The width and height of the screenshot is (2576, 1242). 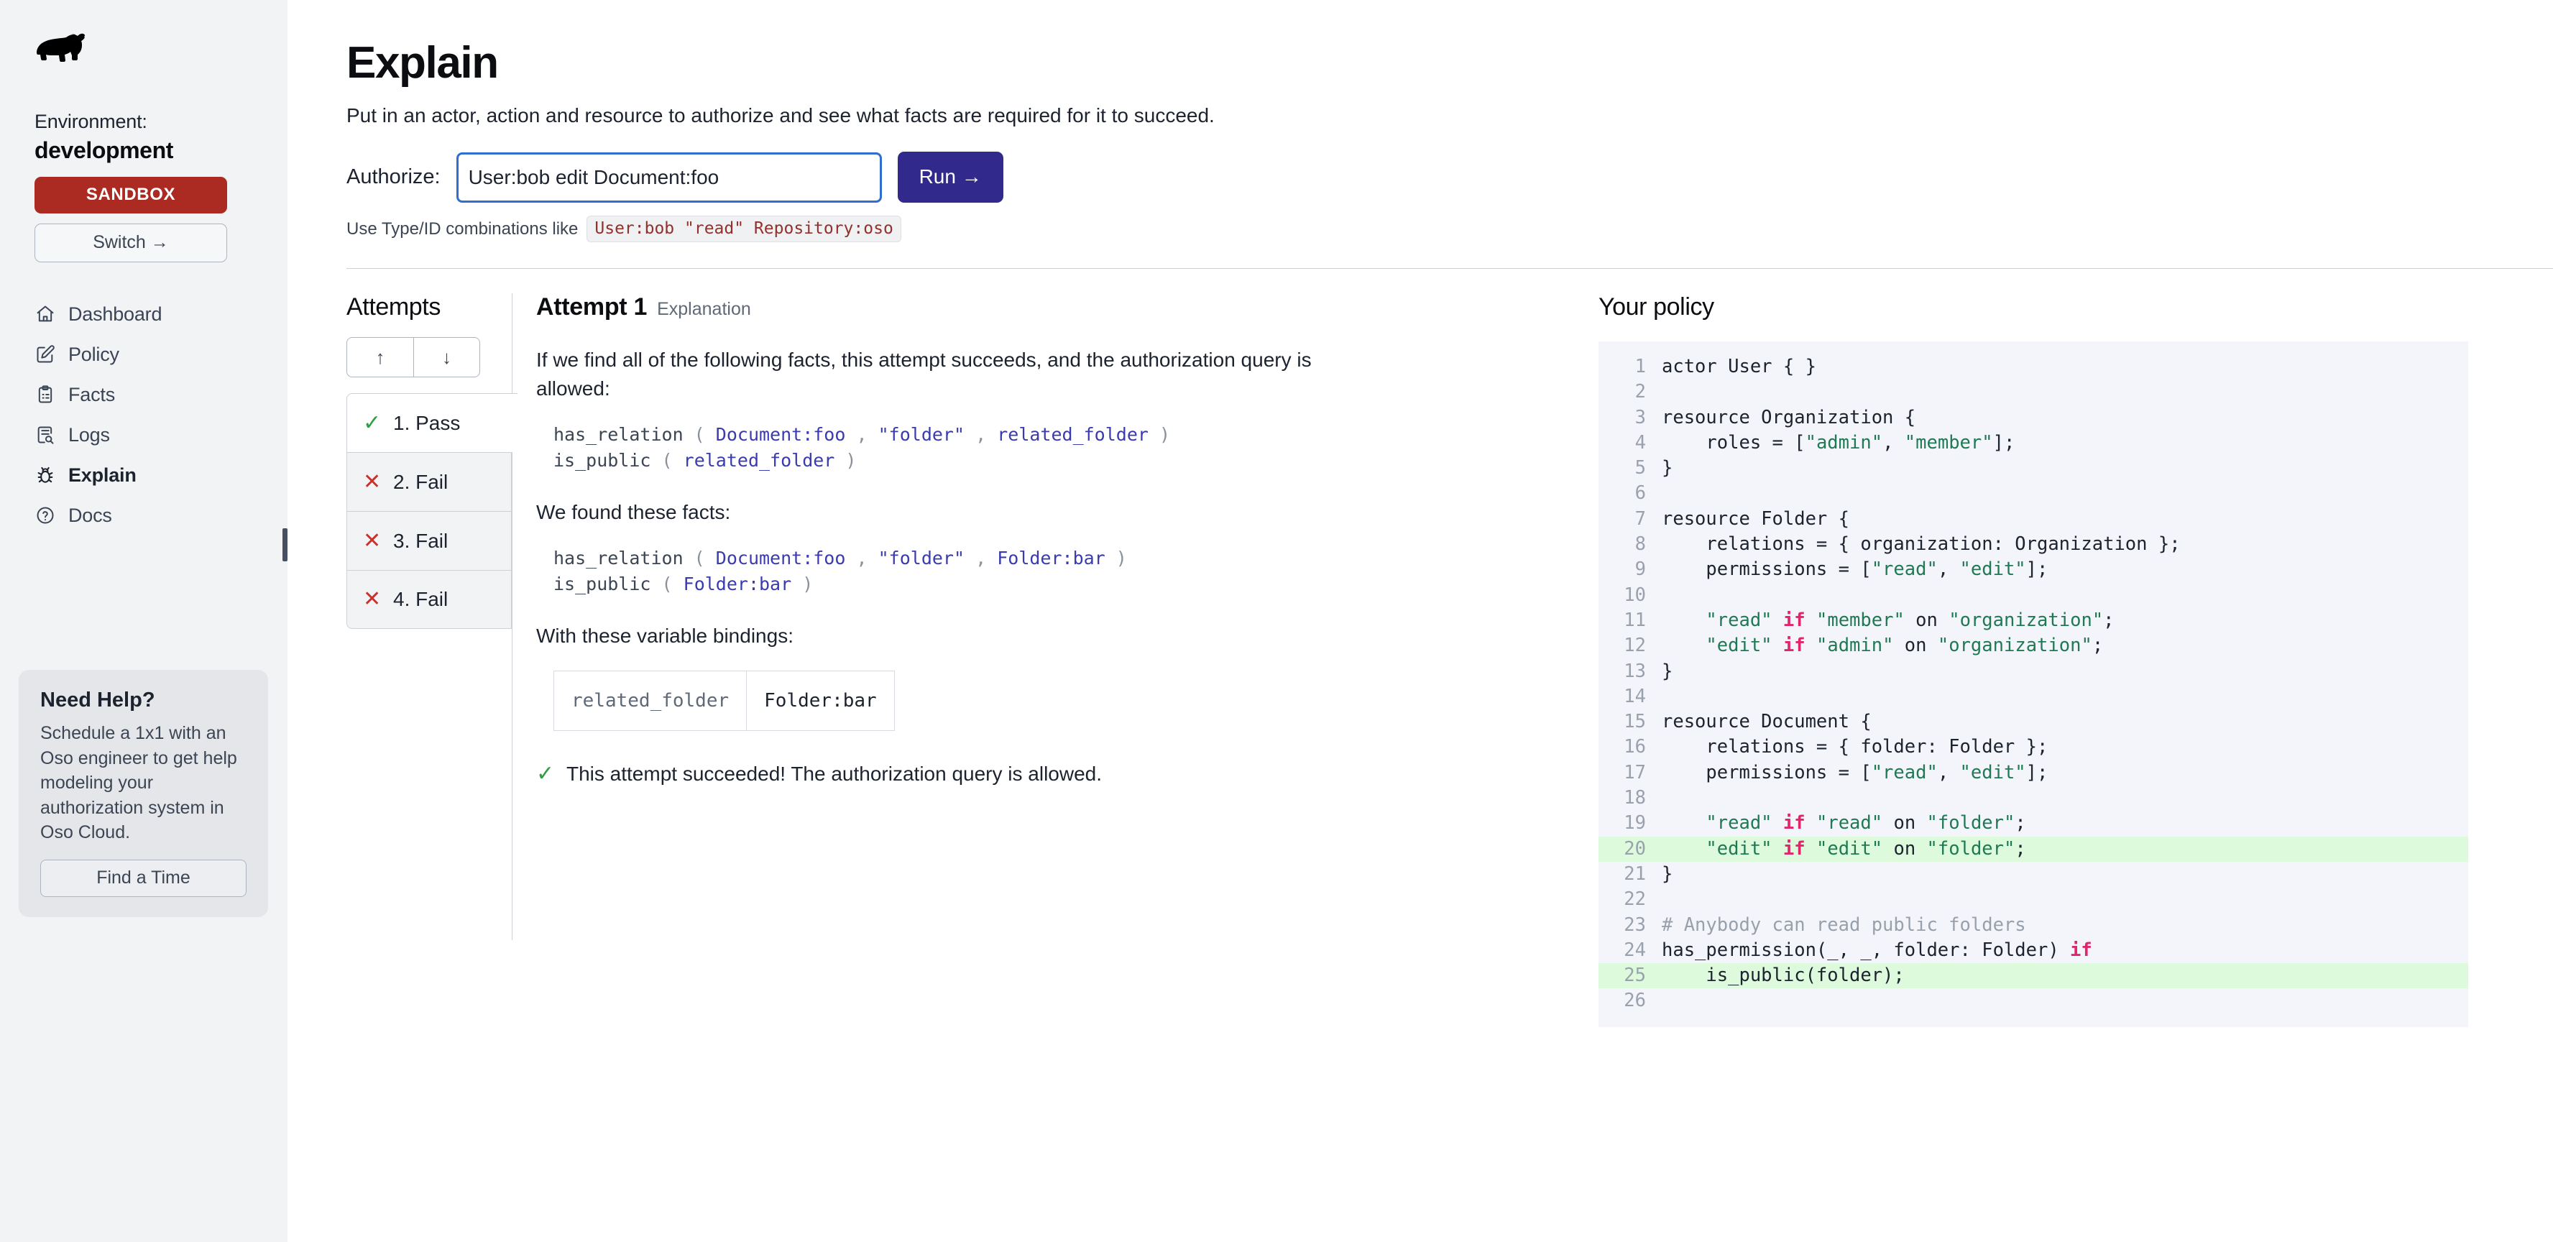 I want to click on authorize-row: Authorize: Run →, so click(x=1461, y=177).